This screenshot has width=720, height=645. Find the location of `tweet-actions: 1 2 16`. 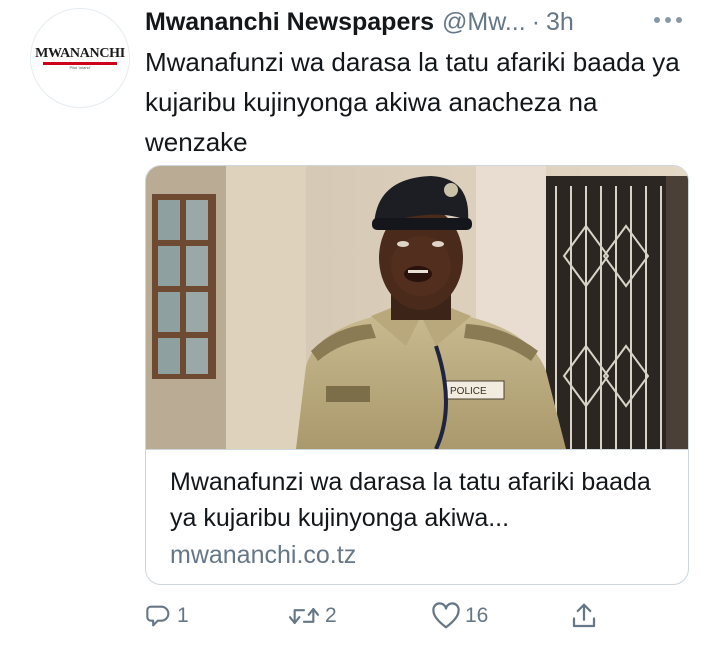

tweet-actions: 1 2 16 is located at coordinates (380, 616).